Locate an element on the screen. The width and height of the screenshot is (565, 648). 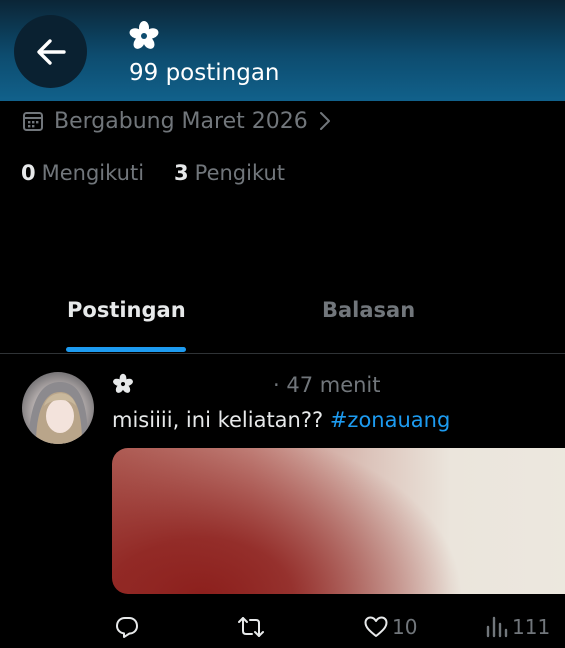
tabs-divider is located at coordinates (282, 353).